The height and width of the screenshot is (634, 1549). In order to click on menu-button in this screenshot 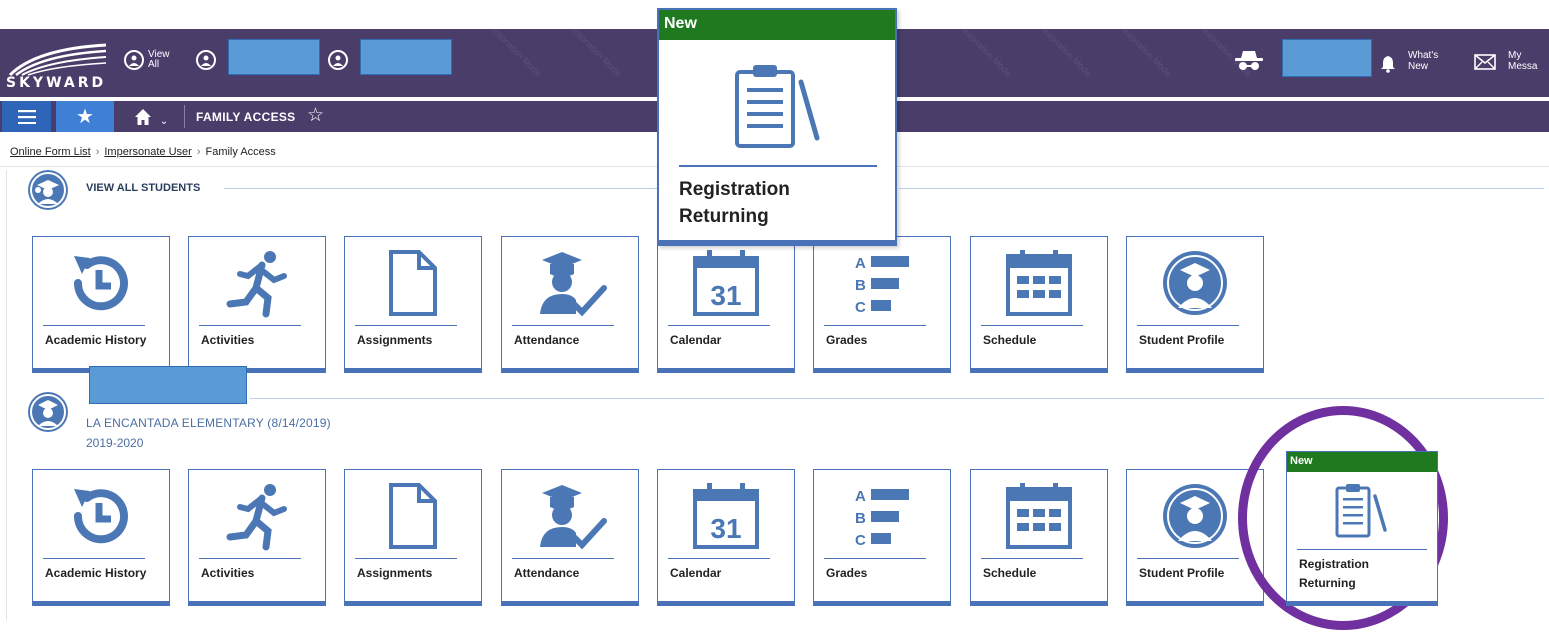, I will do `click(26, 116)`.